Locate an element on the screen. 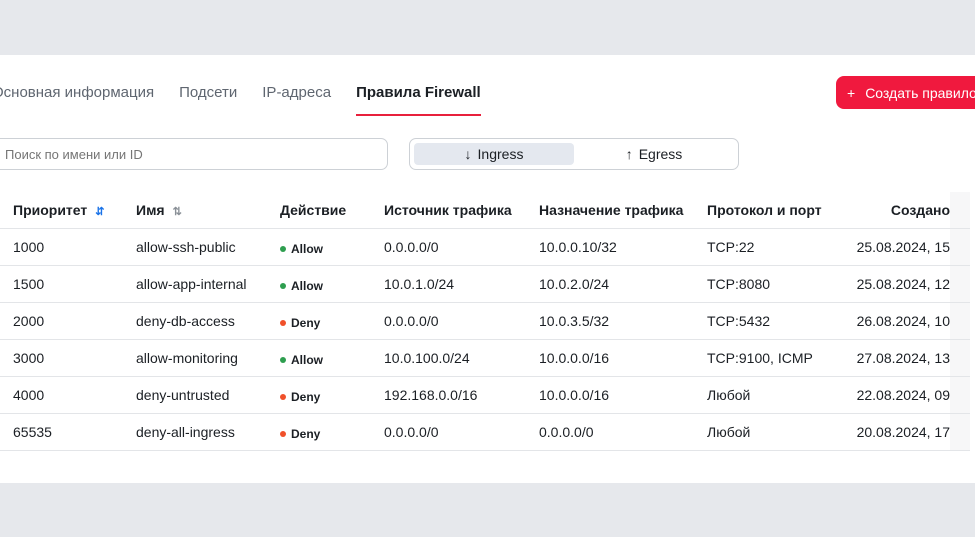 Image resolution: width=975 pixels, height=537 pixels. column-header: Источник трафика is located at coordinates (461, 210).